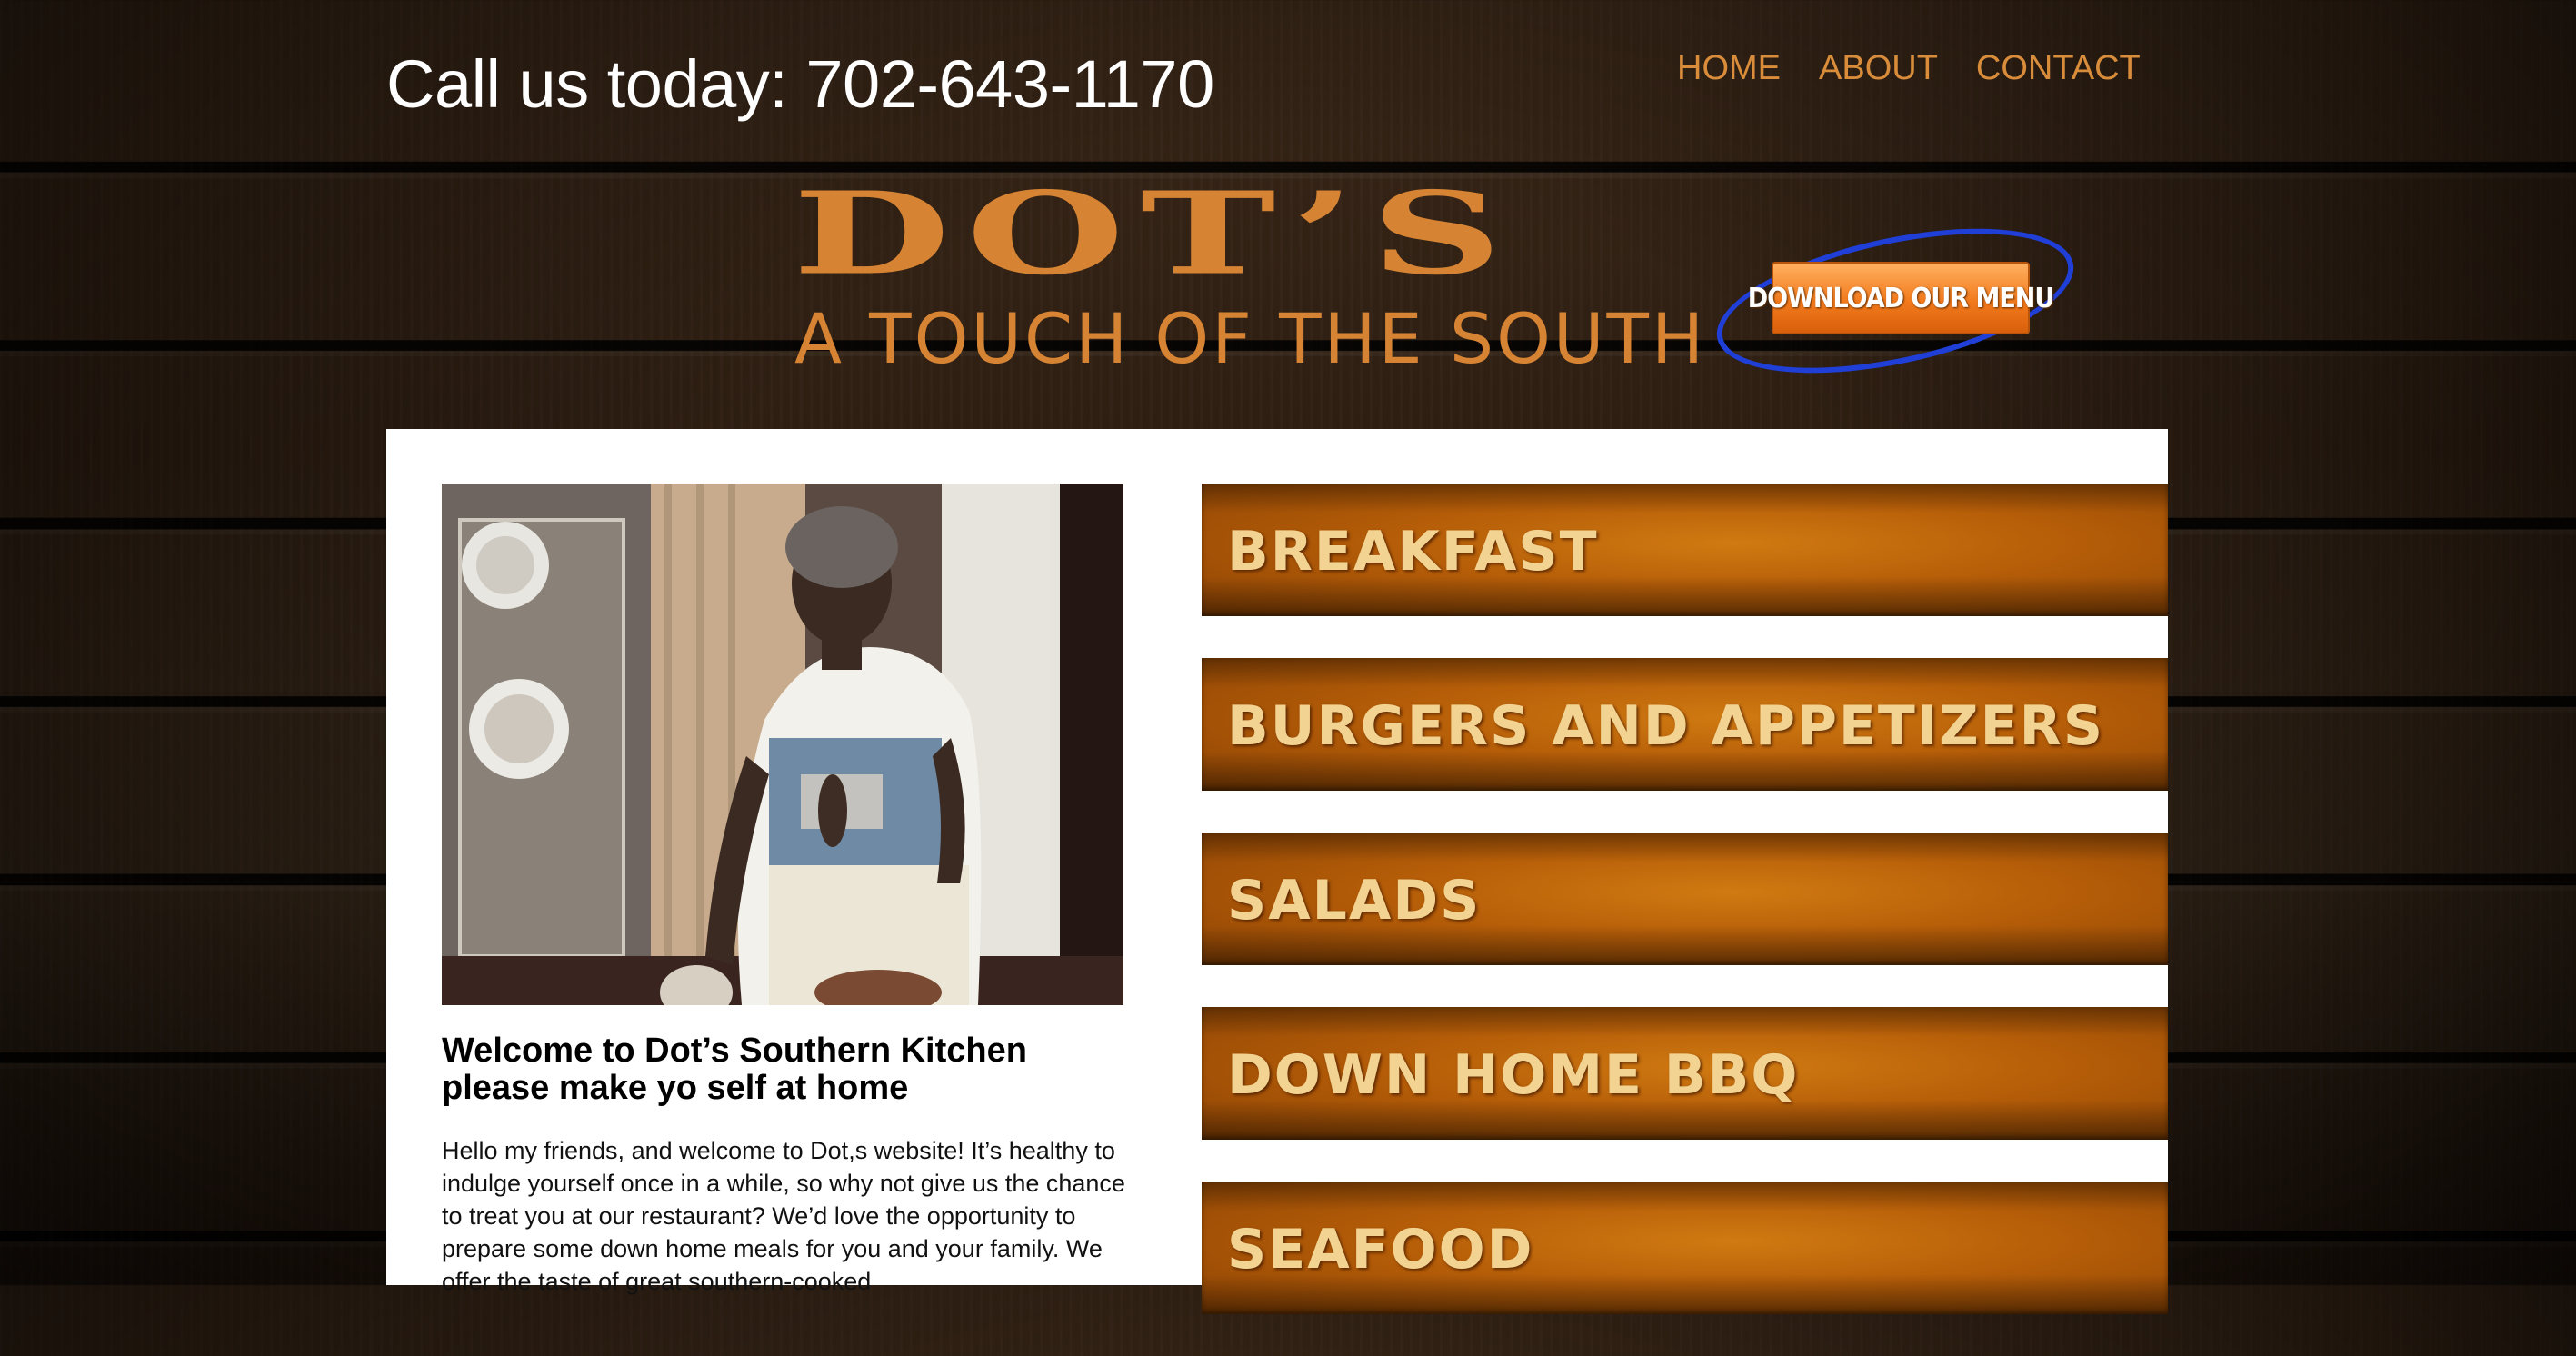  I want to click on nav-contact: CONTACT, so click(2058, 69).